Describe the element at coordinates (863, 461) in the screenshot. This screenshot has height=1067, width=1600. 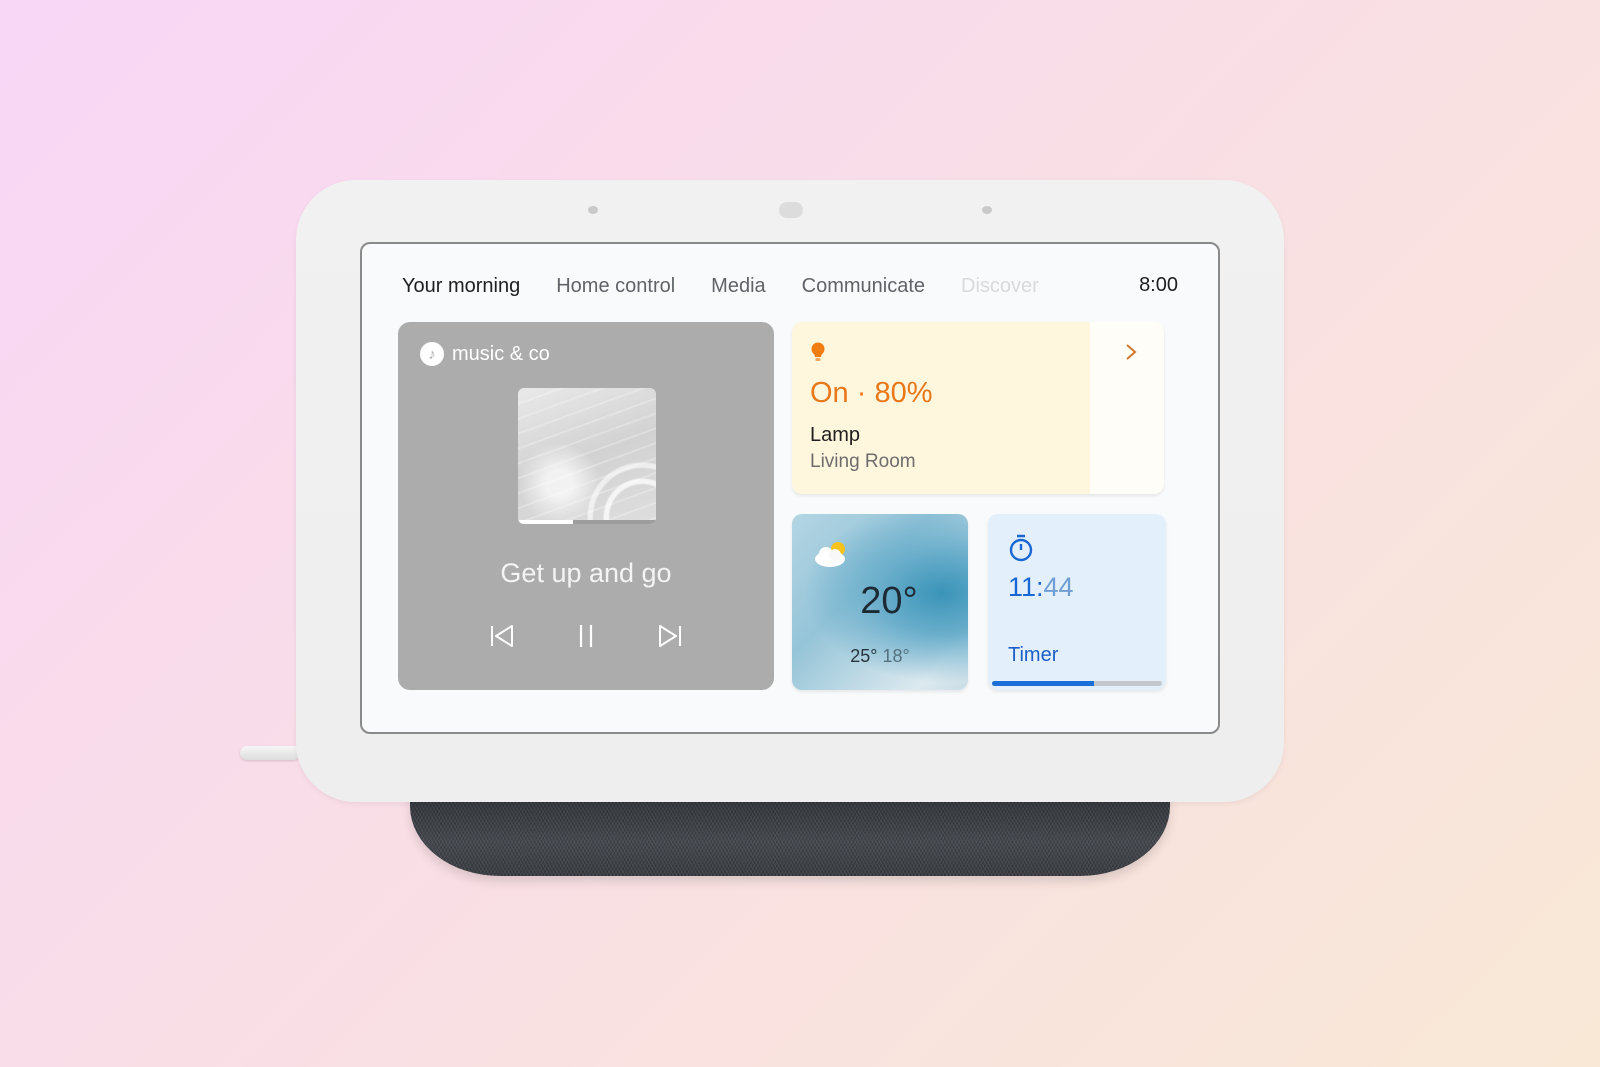
I see `lamp-room: Living Room` at that location.